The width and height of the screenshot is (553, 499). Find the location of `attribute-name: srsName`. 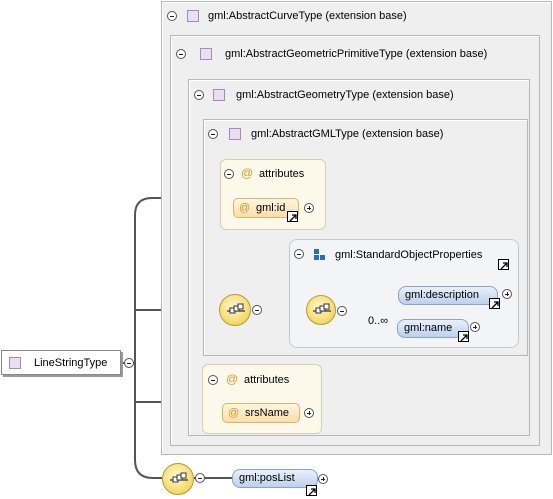

attribute-name: srsName is located at coordinates (267, 413).